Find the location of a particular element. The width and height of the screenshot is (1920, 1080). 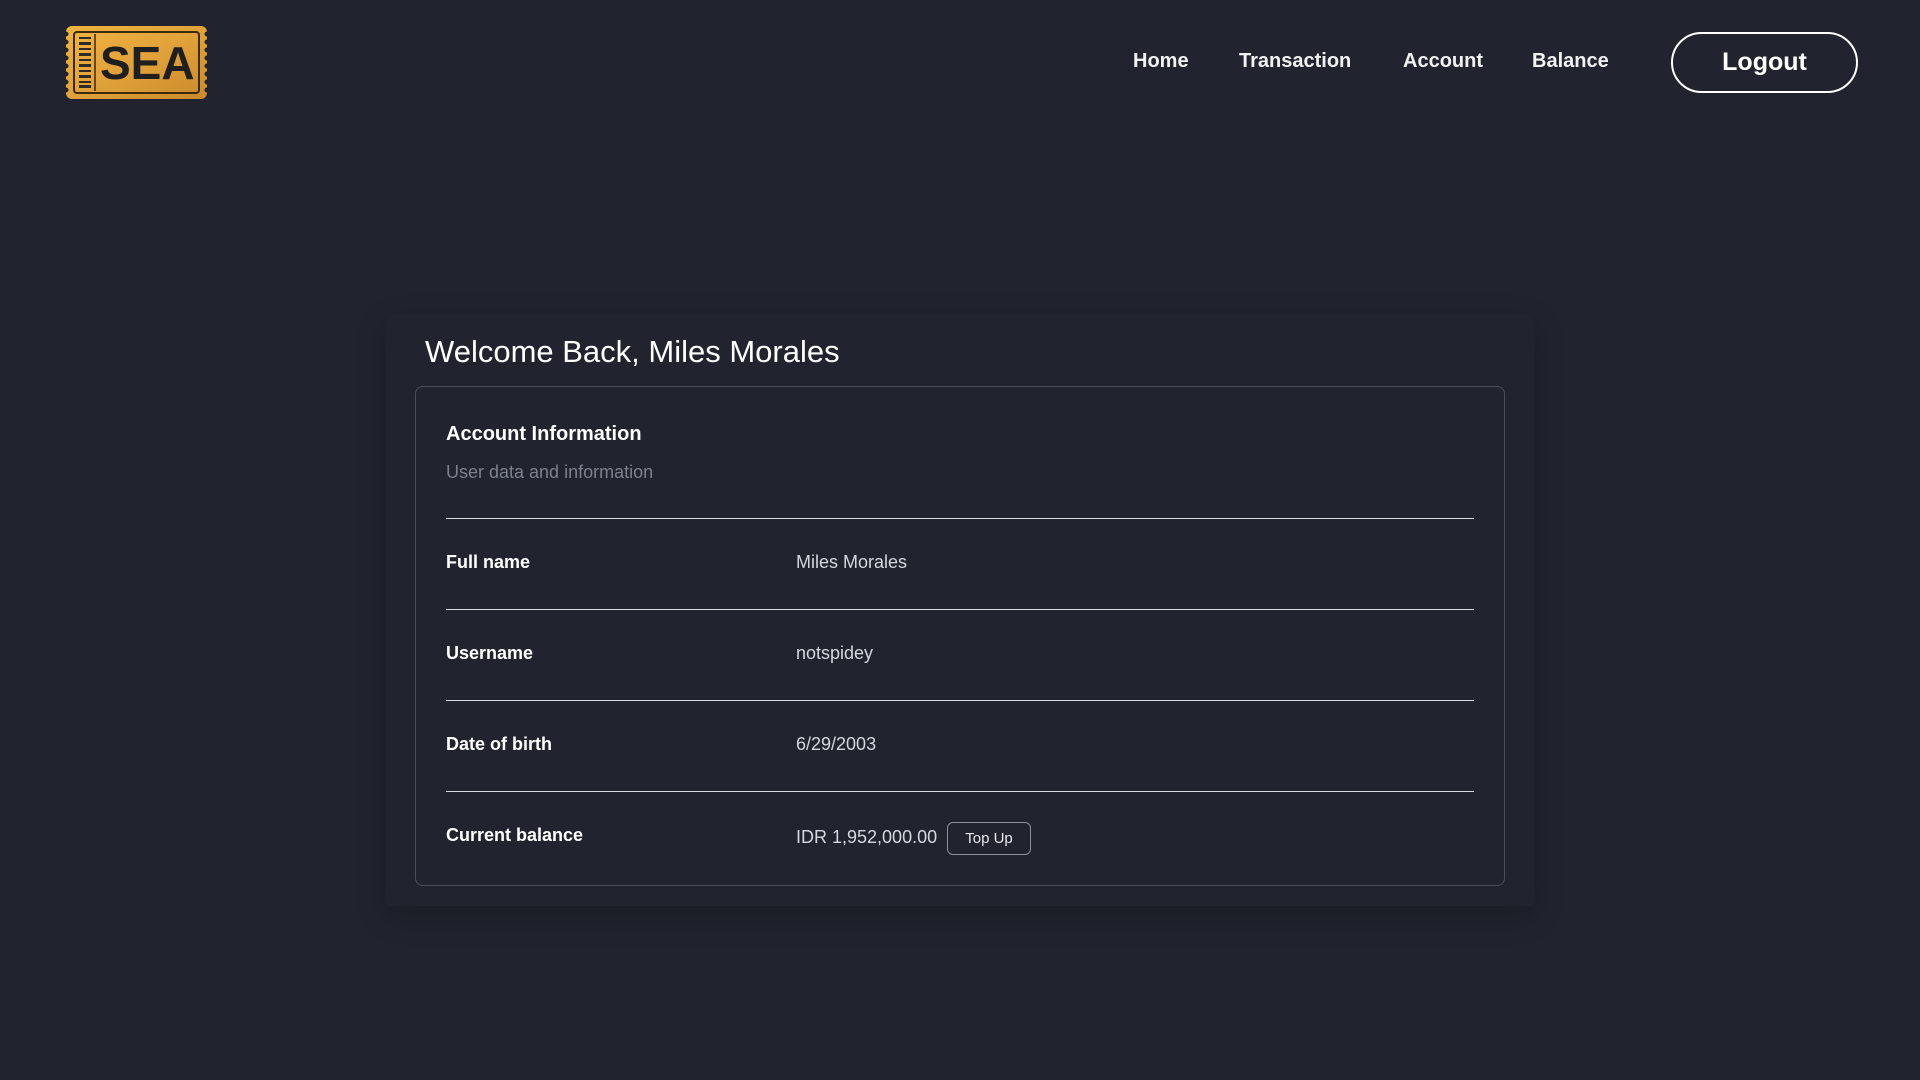

full-name-value: Miles Morales is located at coordinates (852, 562).